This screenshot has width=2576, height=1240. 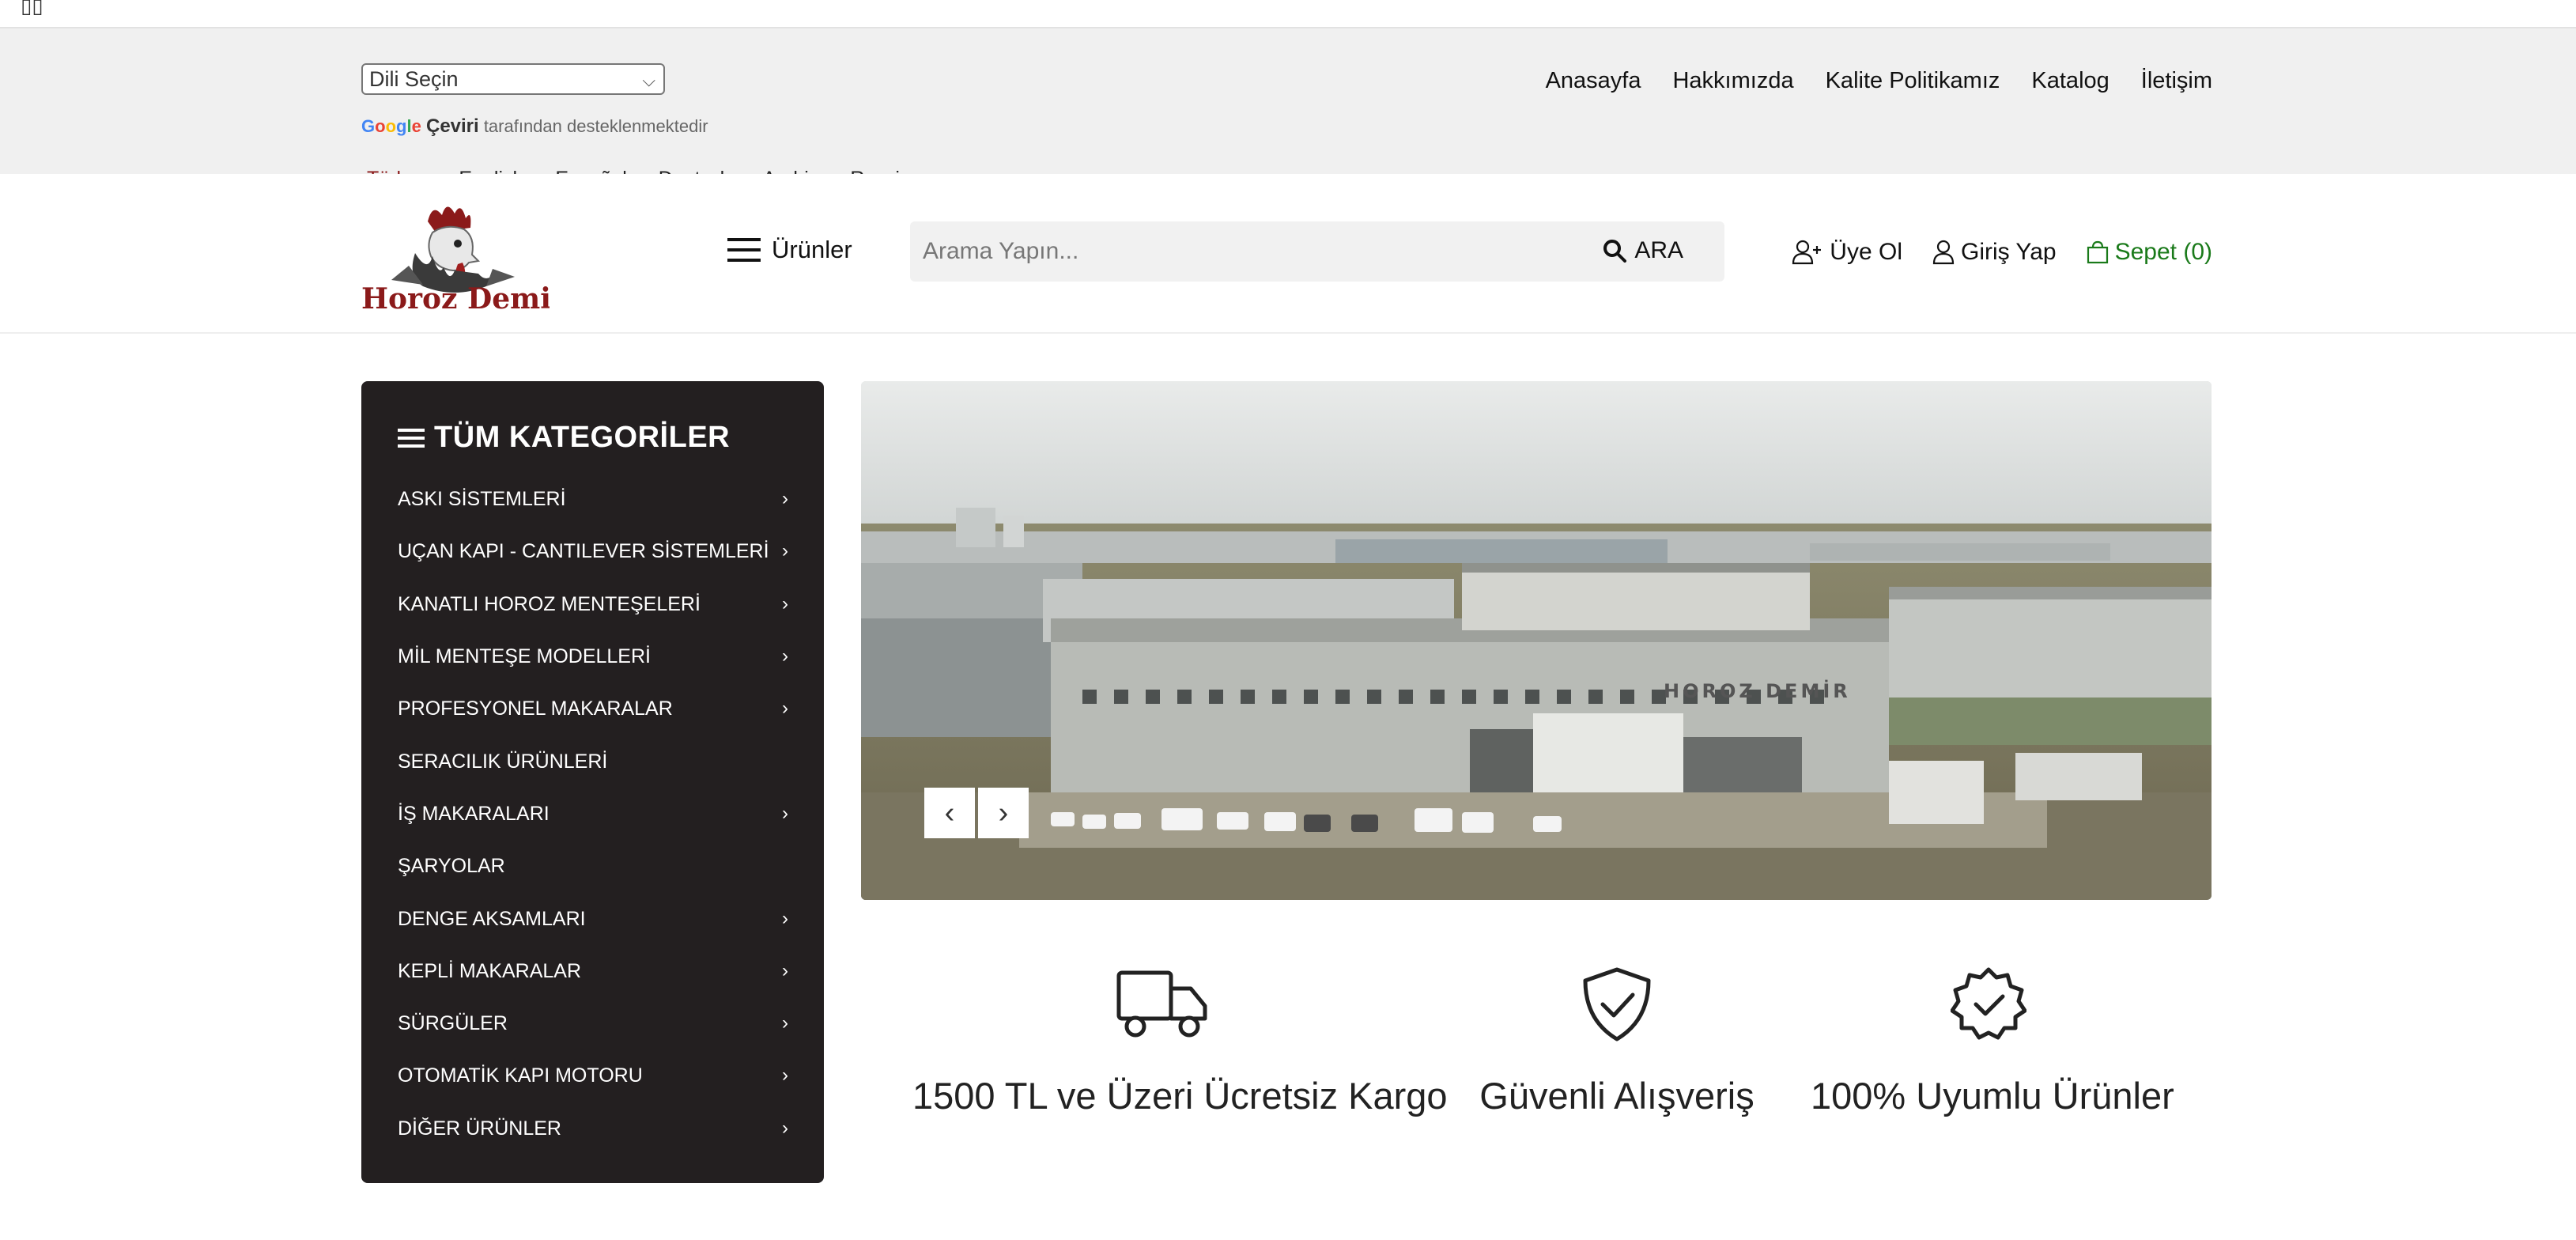 What do you see at coordinates (535, 709) in the screenshot?
I see `category-item-label: PROFESYONEL MAKARALAR` at bounding box center [535, 709].